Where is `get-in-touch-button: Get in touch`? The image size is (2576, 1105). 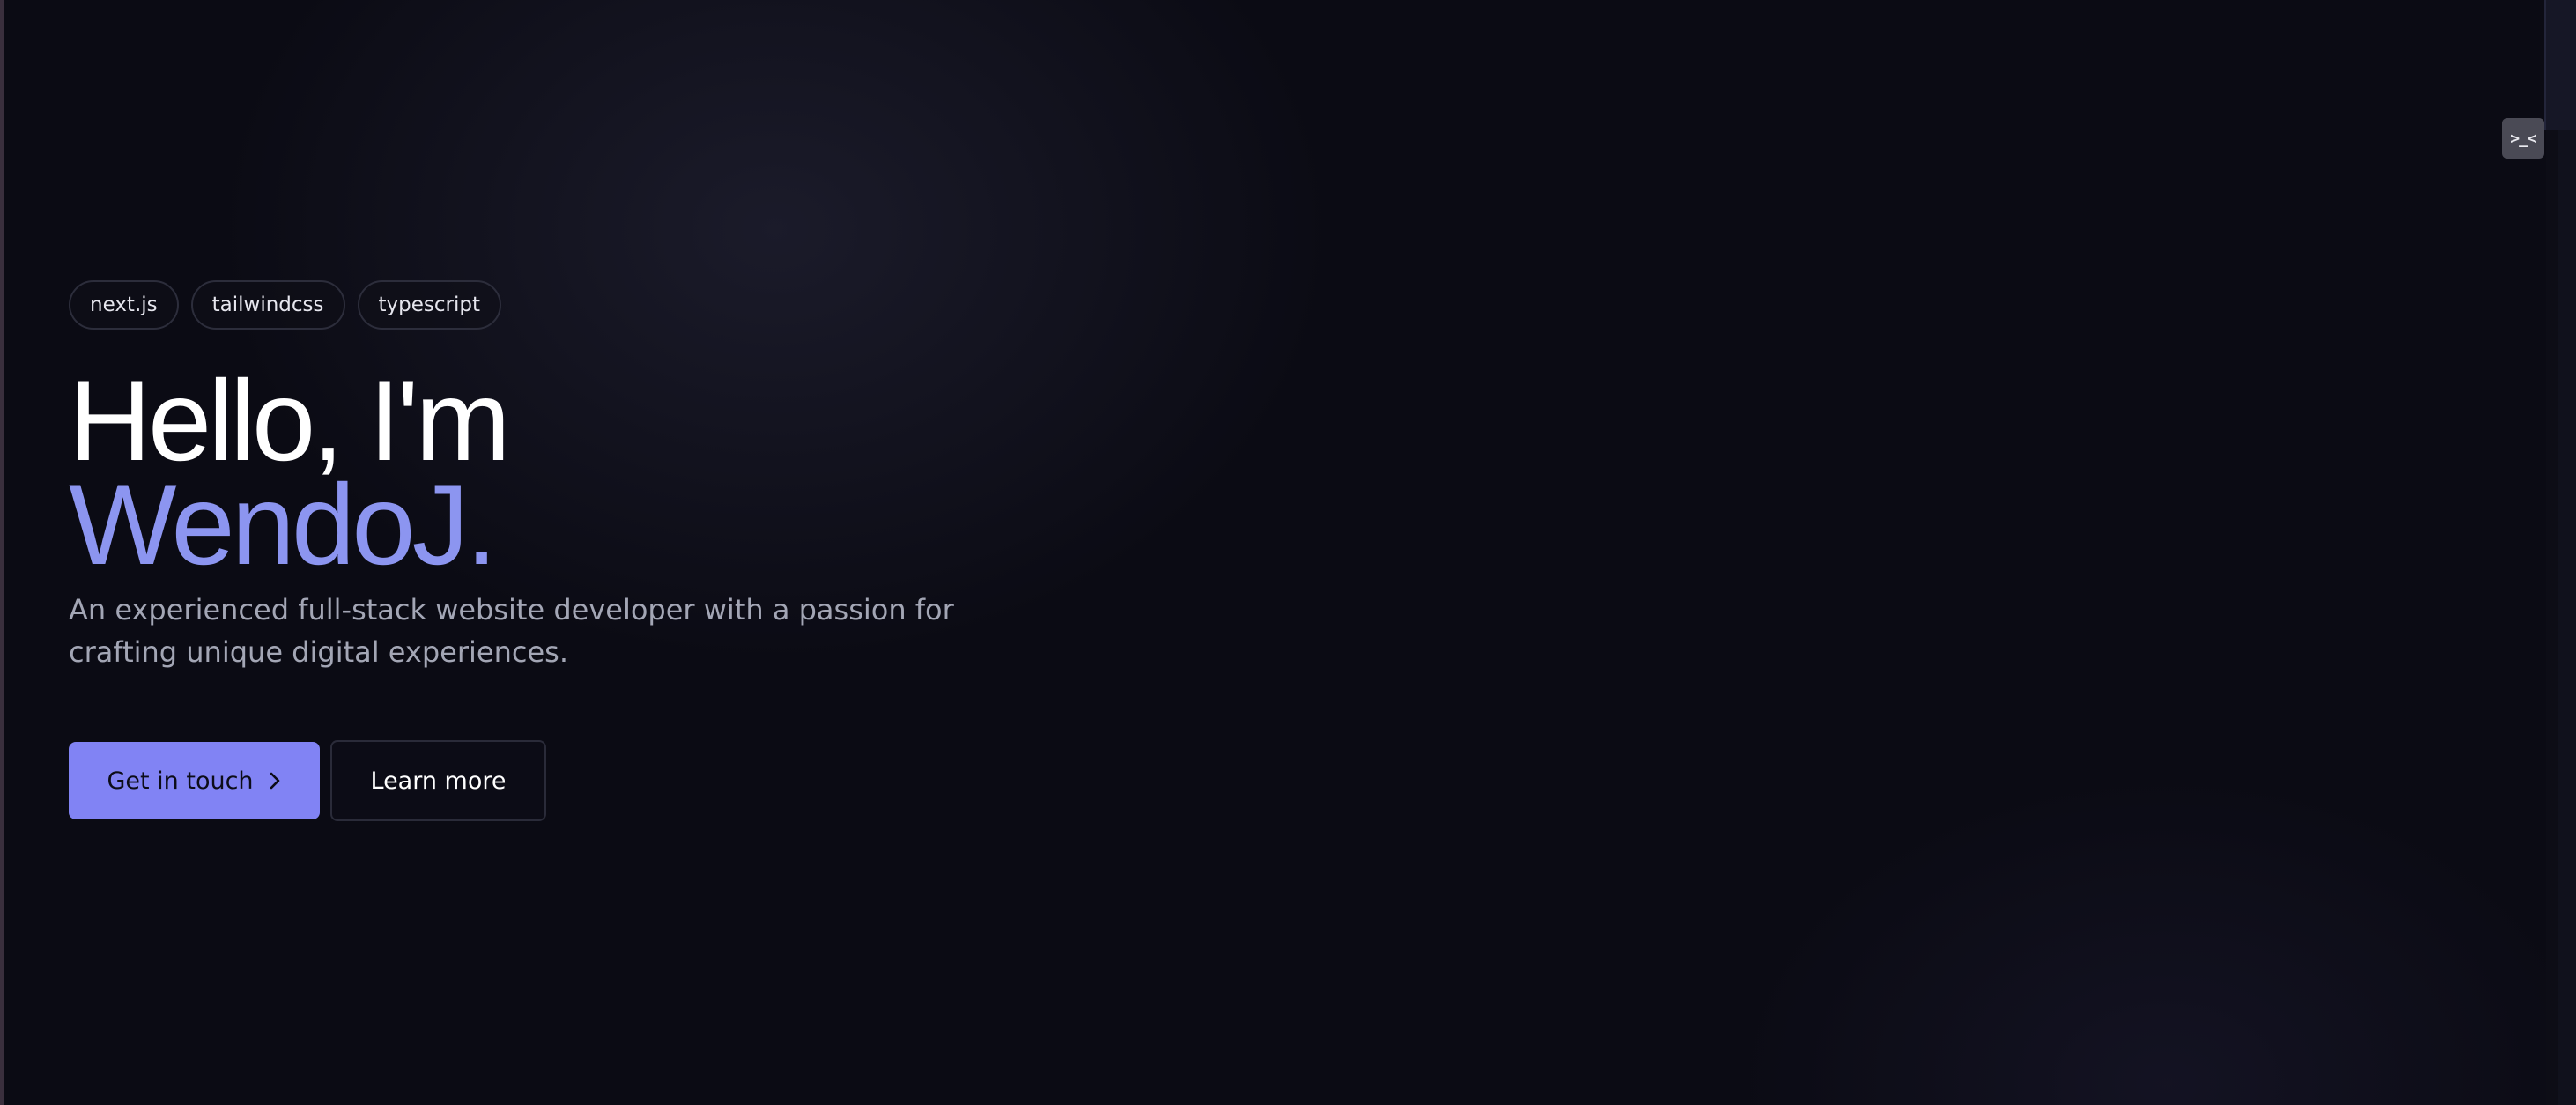
get-in-touch-button: Get in touch is located at coordinates (194, 780).